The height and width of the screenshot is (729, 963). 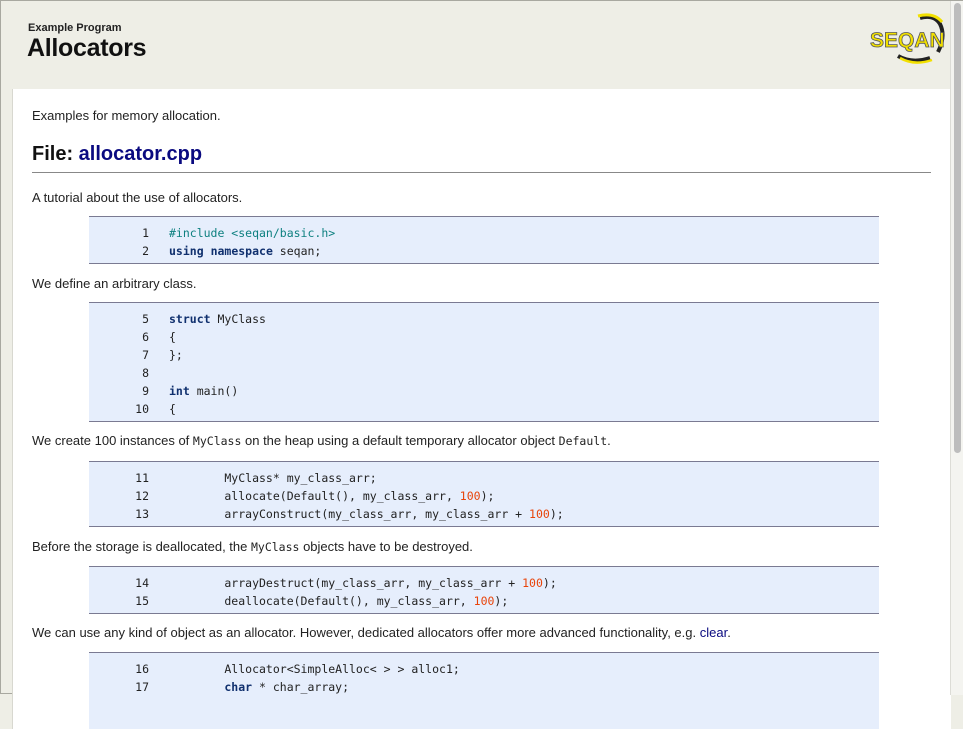 I want to click on page-header: Example Program Allocators SEQAN, so click(x=475, y=45).